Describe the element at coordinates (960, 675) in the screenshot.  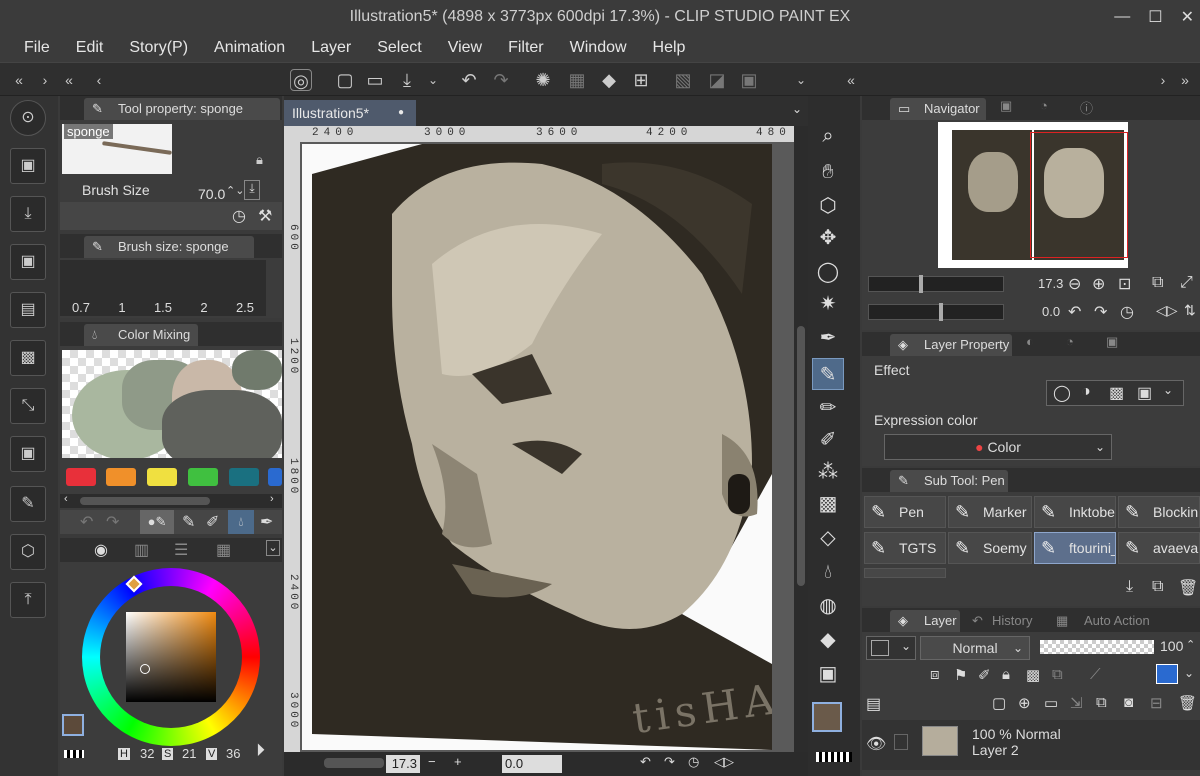
I see `reference-layer-icon: ⚑` at that location.